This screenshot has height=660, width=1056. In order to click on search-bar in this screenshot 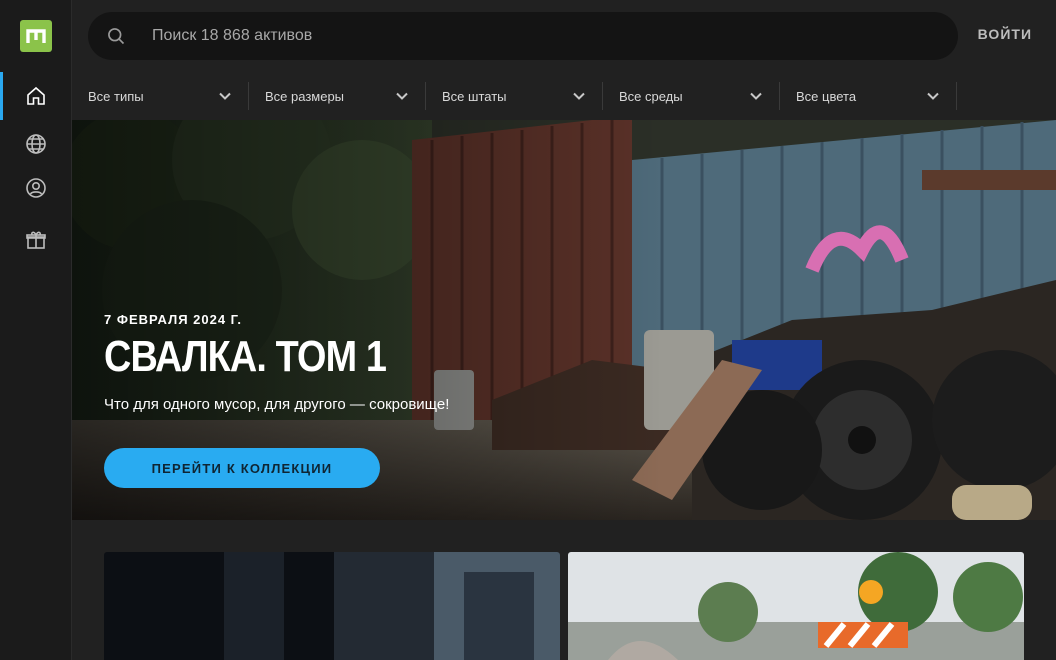, I will do `click(523, 36)`.